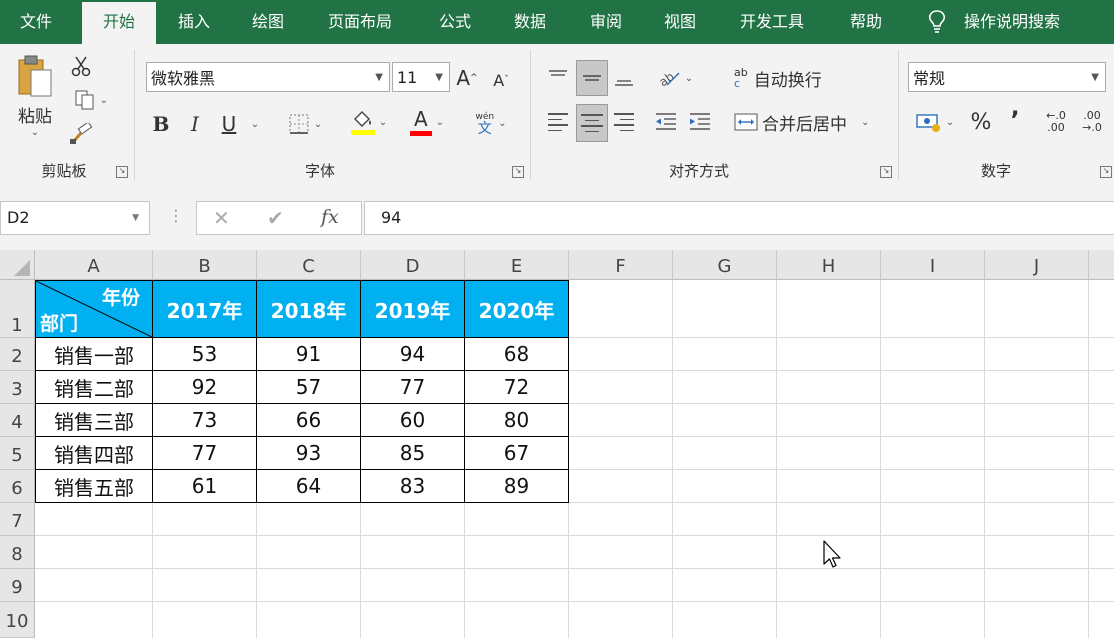  I want to click on column-header-b: B, so click(205, 265).